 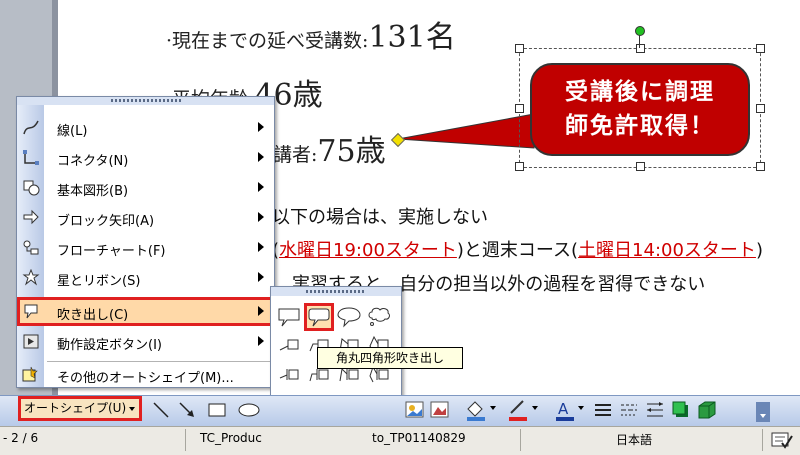 I want to click on font-color-icon: A, so click(x=565, y=410).